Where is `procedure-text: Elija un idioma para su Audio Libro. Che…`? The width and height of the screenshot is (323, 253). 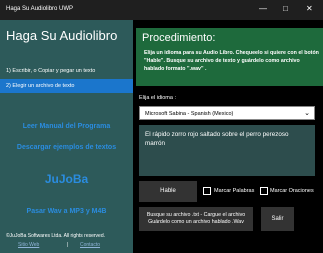 procedure-text: Elija un idioma para su Audio Libro. Che… is located at coordinates (231, 61).